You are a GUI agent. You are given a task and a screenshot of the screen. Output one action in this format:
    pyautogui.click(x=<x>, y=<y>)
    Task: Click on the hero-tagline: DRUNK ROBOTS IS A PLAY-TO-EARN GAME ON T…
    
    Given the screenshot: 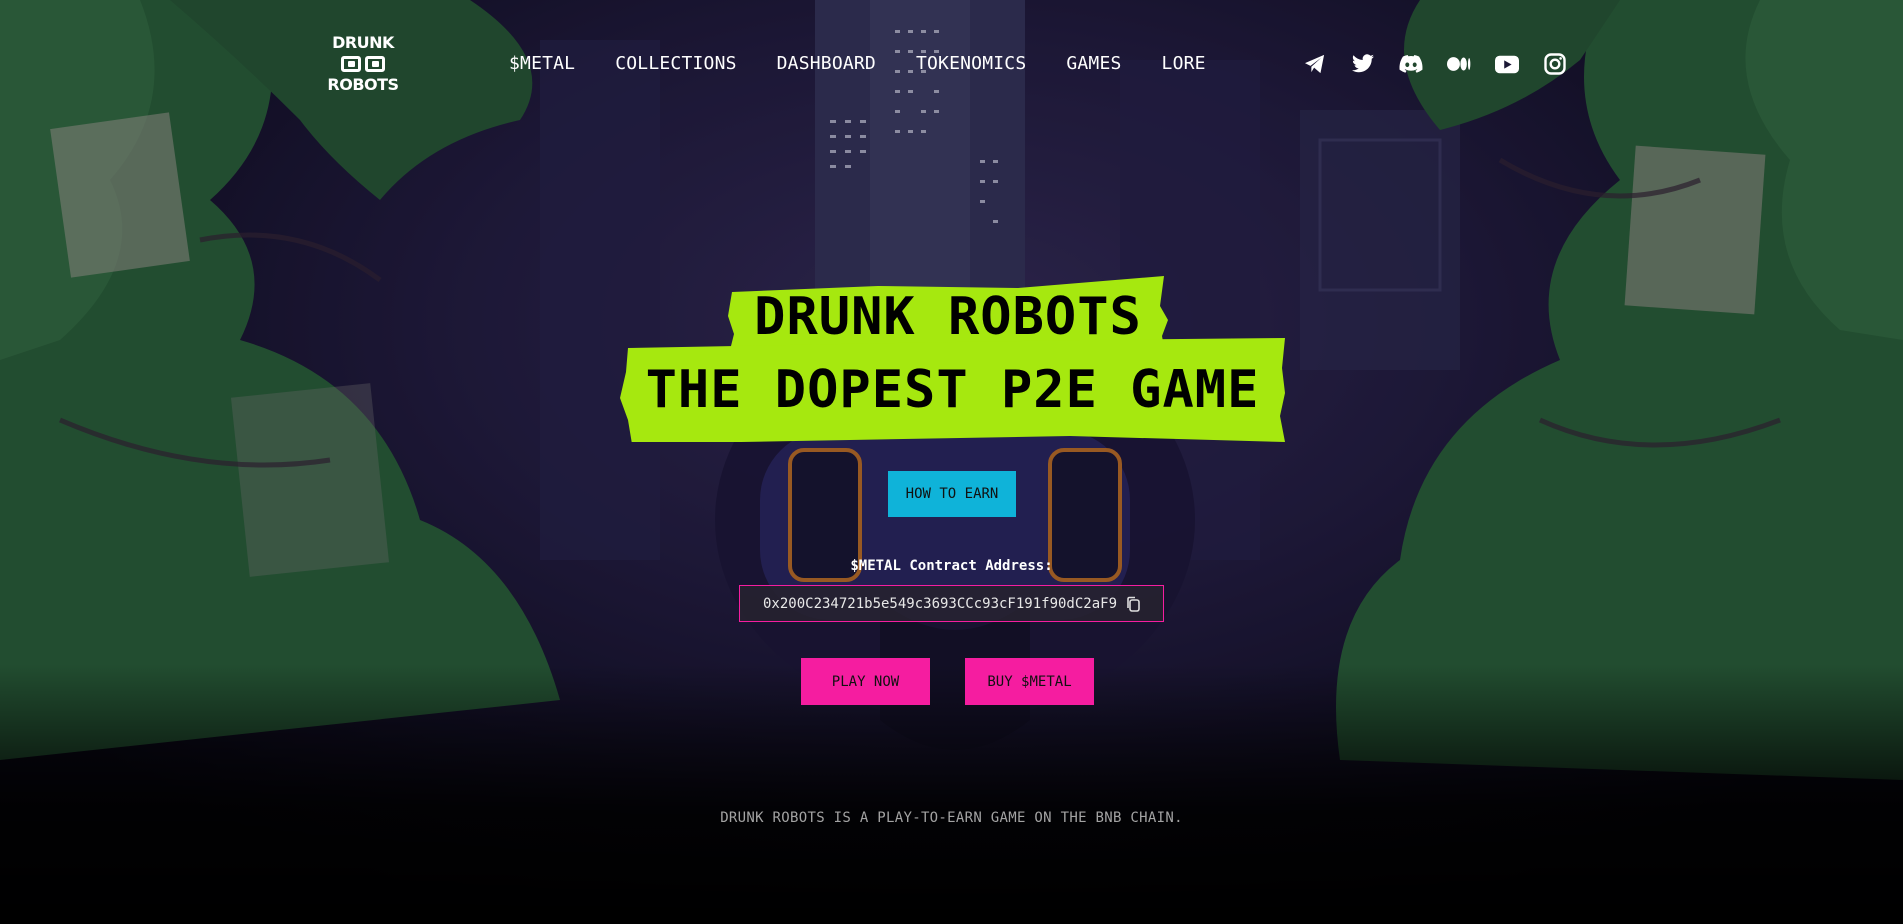 What is the action you would take?
    pyautogui.click(x=951, y=818)
    